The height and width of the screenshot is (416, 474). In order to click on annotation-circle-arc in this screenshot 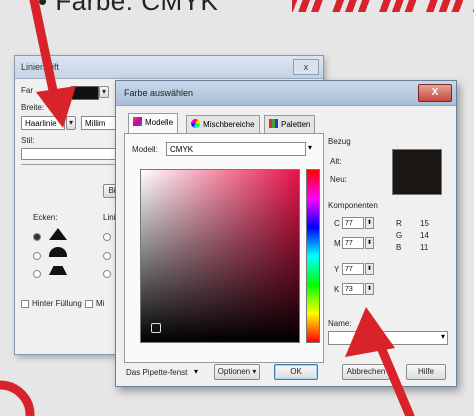, I will do `click(17, 398)`.